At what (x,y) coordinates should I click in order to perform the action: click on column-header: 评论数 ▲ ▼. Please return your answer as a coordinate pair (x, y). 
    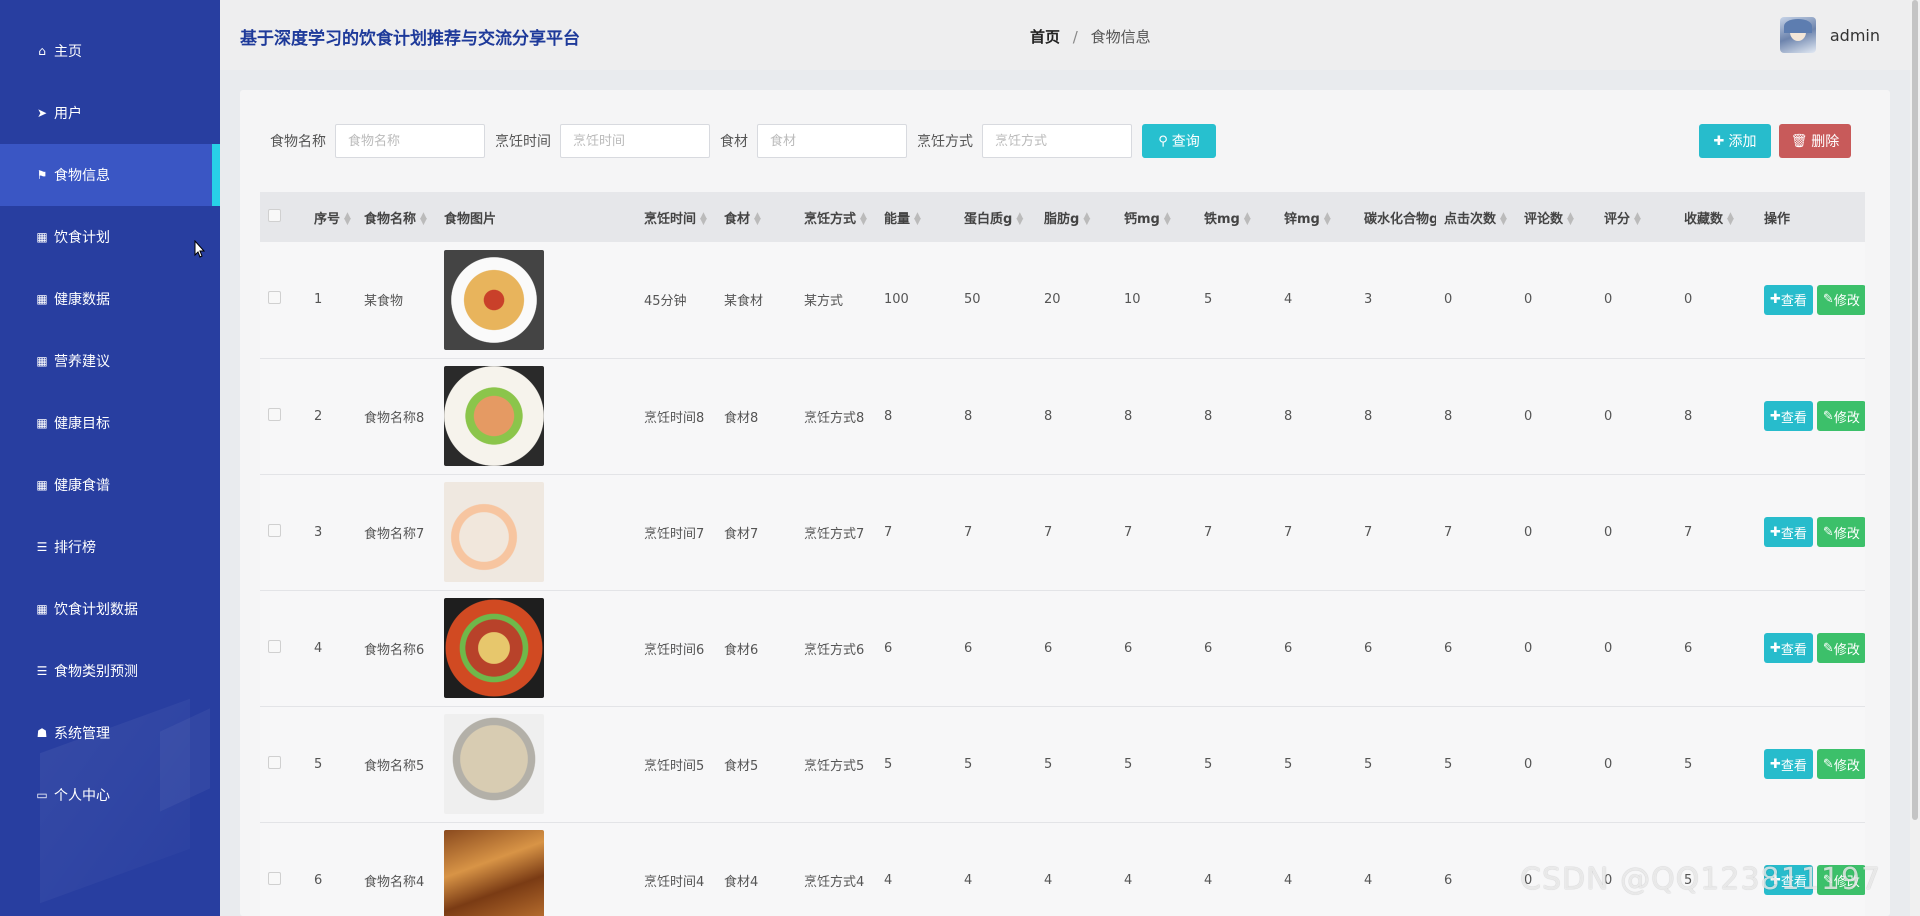
    Looking at the image, I should click on (1556, 217).